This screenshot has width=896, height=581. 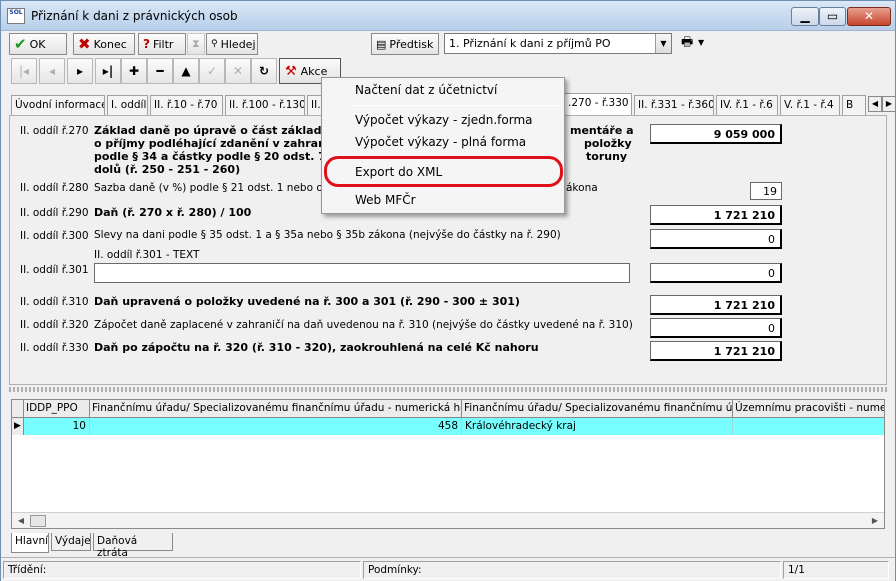 What do you see at coordinates (276, 426) in the screenshot?
I see `grid-cell: 458` at bounding box center [276, 426].